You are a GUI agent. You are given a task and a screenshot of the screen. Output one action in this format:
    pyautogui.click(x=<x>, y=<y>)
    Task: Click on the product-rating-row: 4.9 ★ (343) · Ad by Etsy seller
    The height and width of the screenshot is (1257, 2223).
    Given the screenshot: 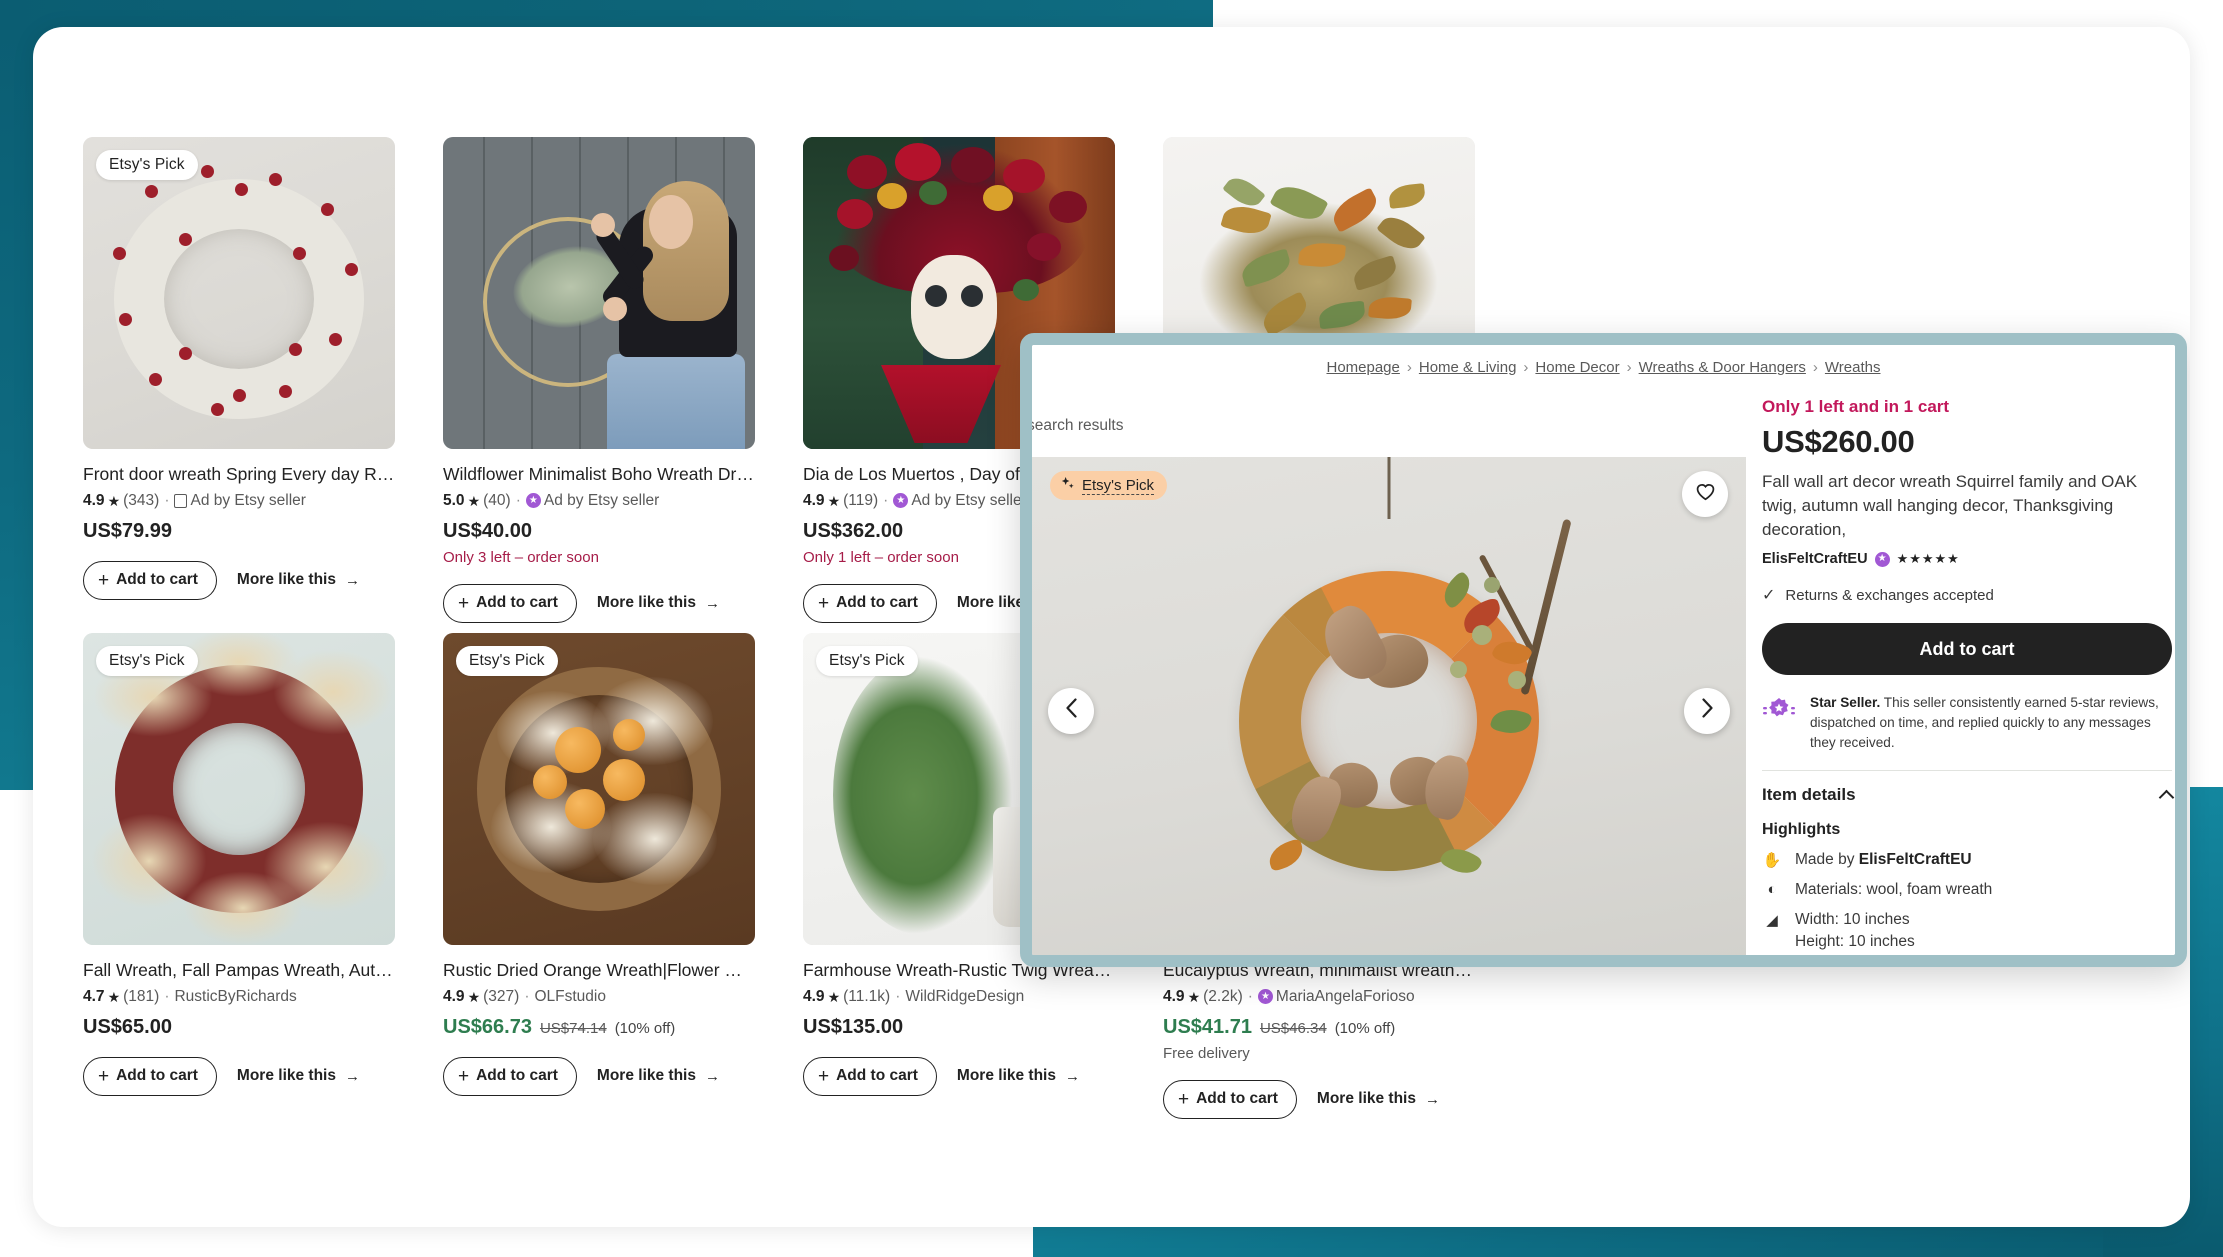 What is the action you would take?
    pyautogui.click(x=239, y=501)
    